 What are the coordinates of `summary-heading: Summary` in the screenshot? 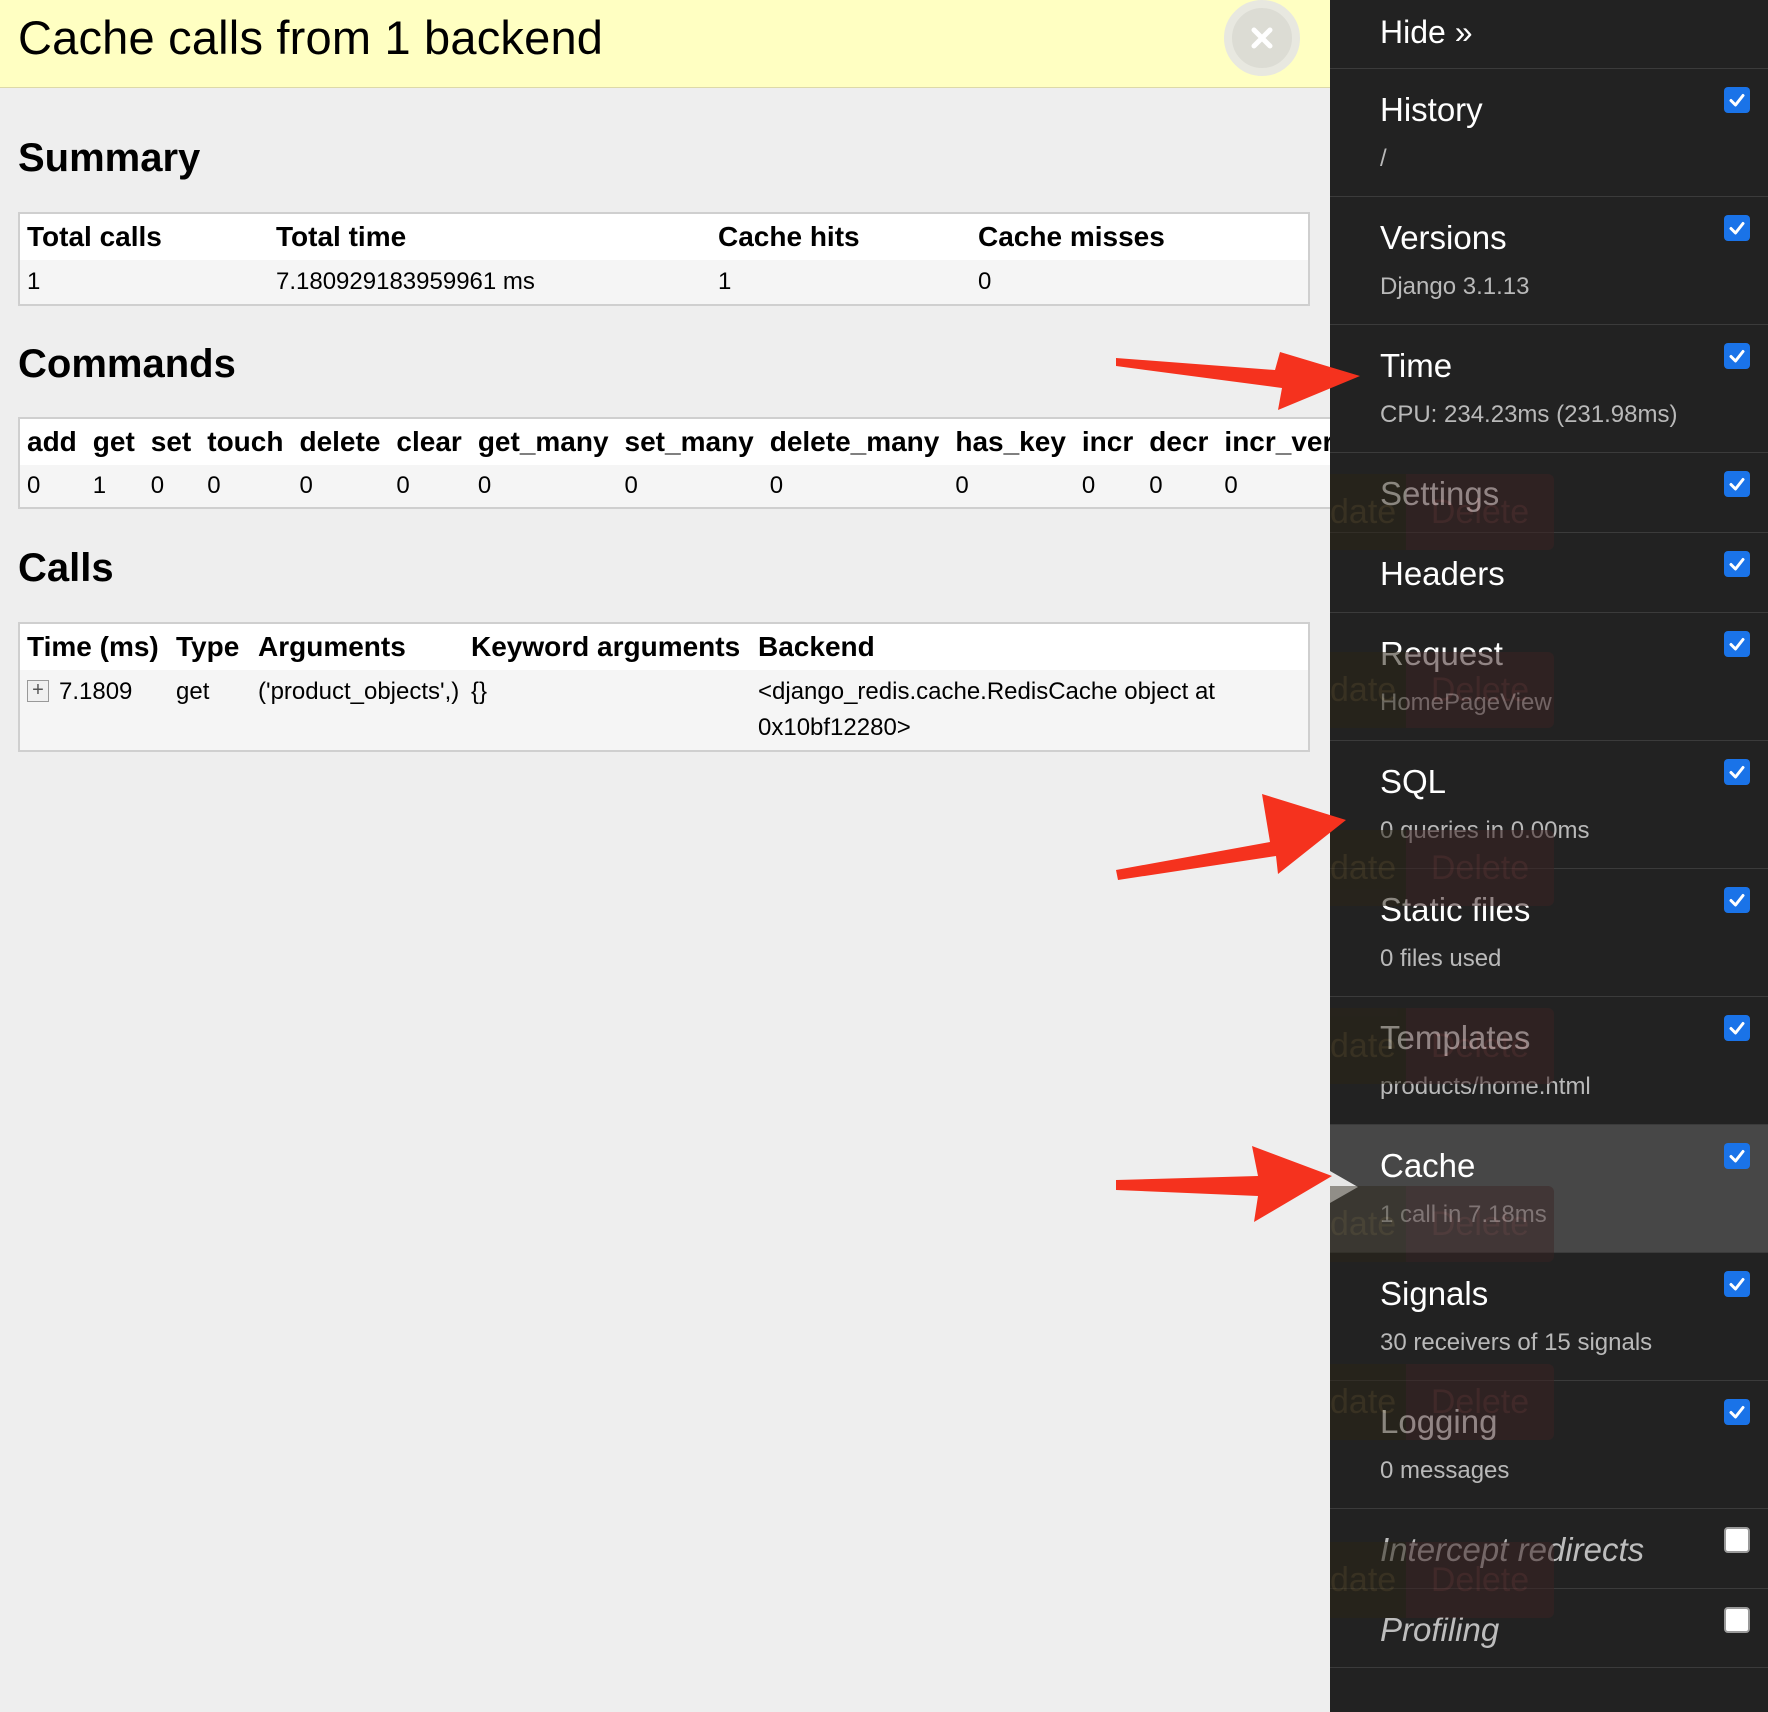 It's located at (109, 158).